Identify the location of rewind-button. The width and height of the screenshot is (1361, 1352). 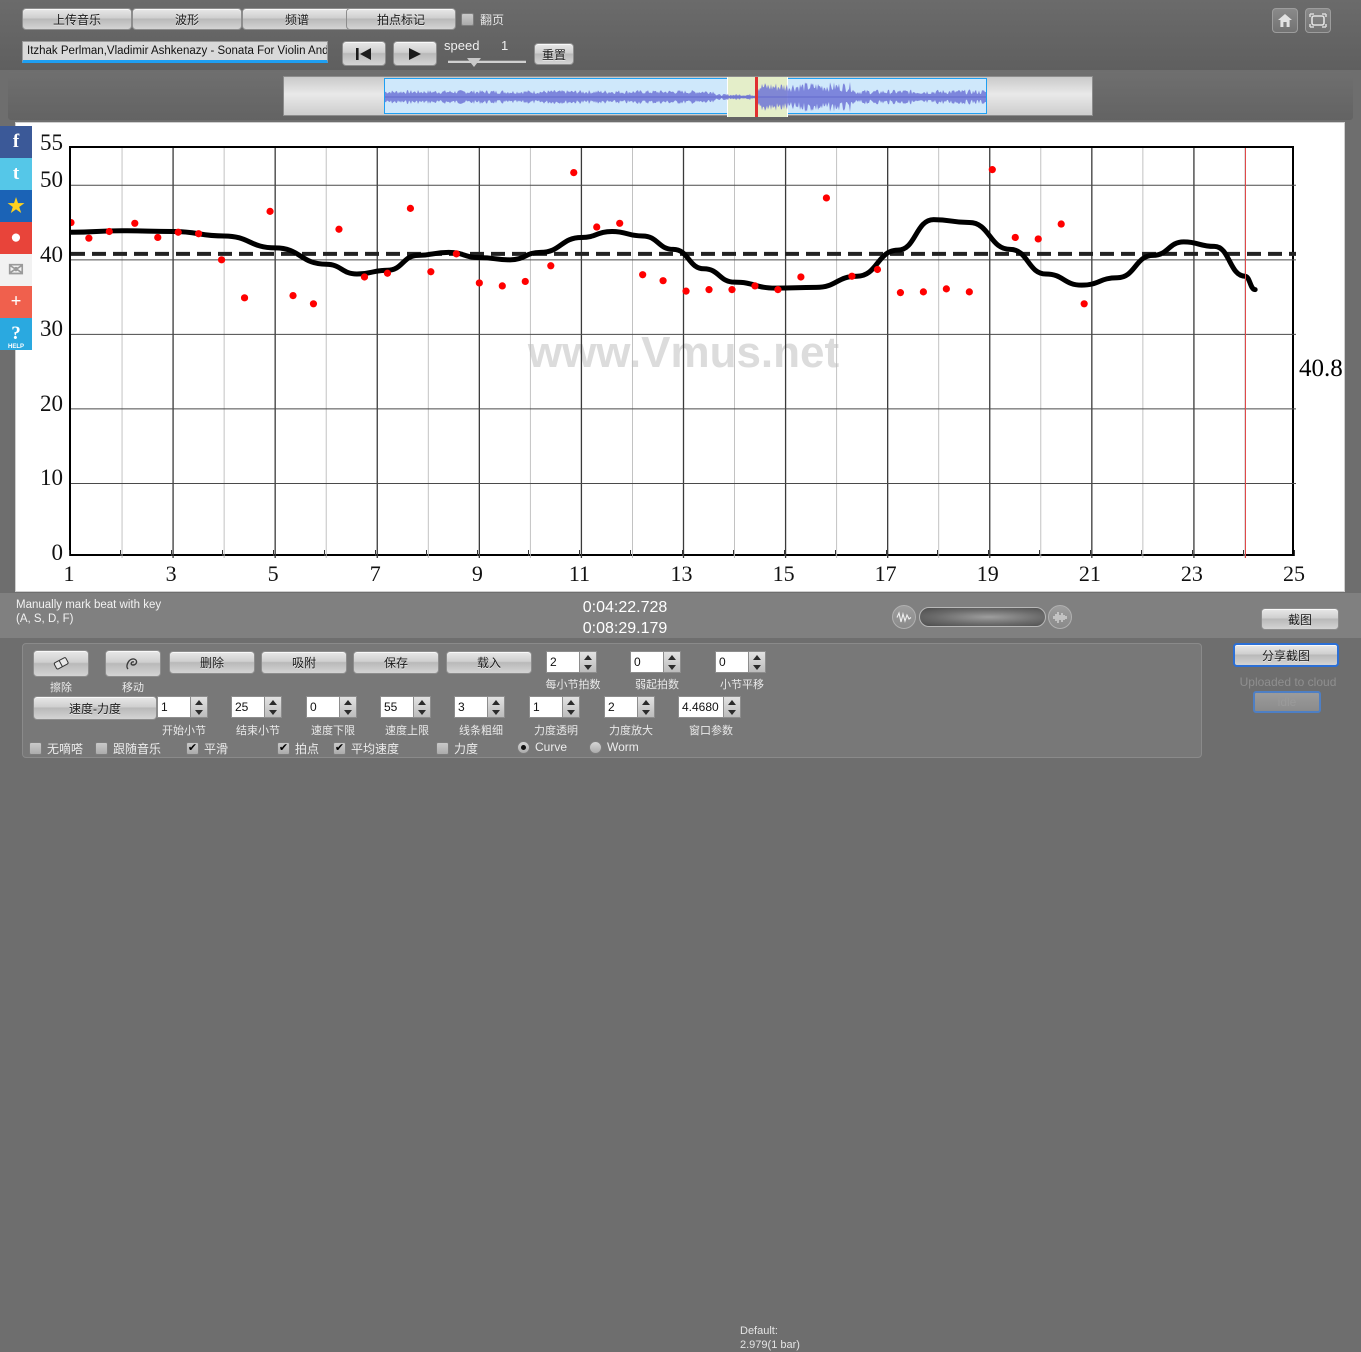
(364, 53).